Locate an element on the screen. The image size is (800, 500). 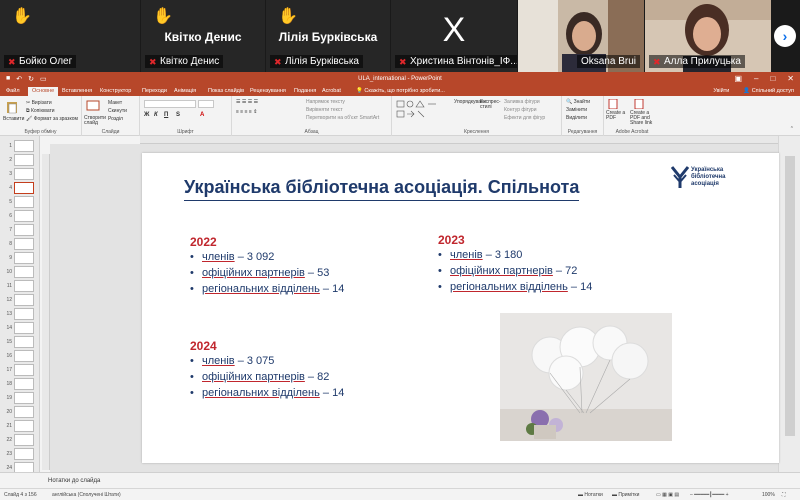
tab-insert: Вставлення is located at coordinates (77, 91).